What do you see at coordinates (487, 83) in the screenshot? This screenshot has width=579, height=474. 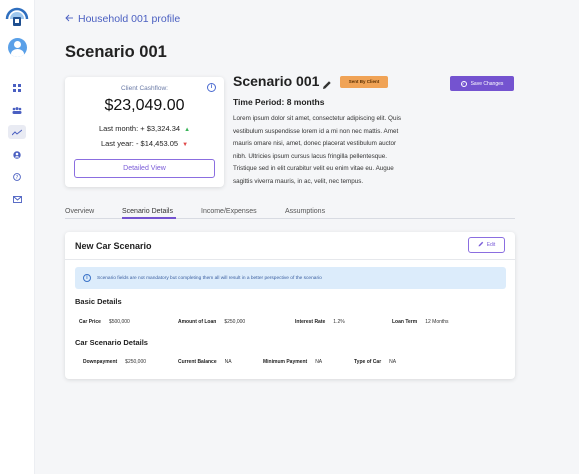 I see `save-changes-label: Save Changes` at bounding box center [487, 83].